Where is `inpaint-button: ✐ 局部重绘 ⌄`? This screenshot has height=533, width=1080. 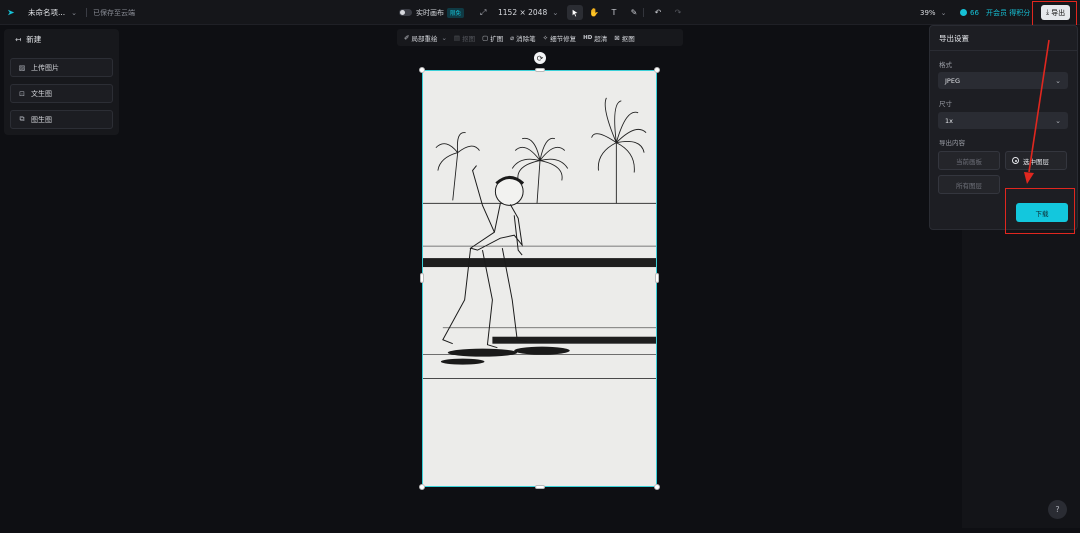 inpaint-button: ✐ 局部重绘 ⌄ is located at coordinates (425, 38).